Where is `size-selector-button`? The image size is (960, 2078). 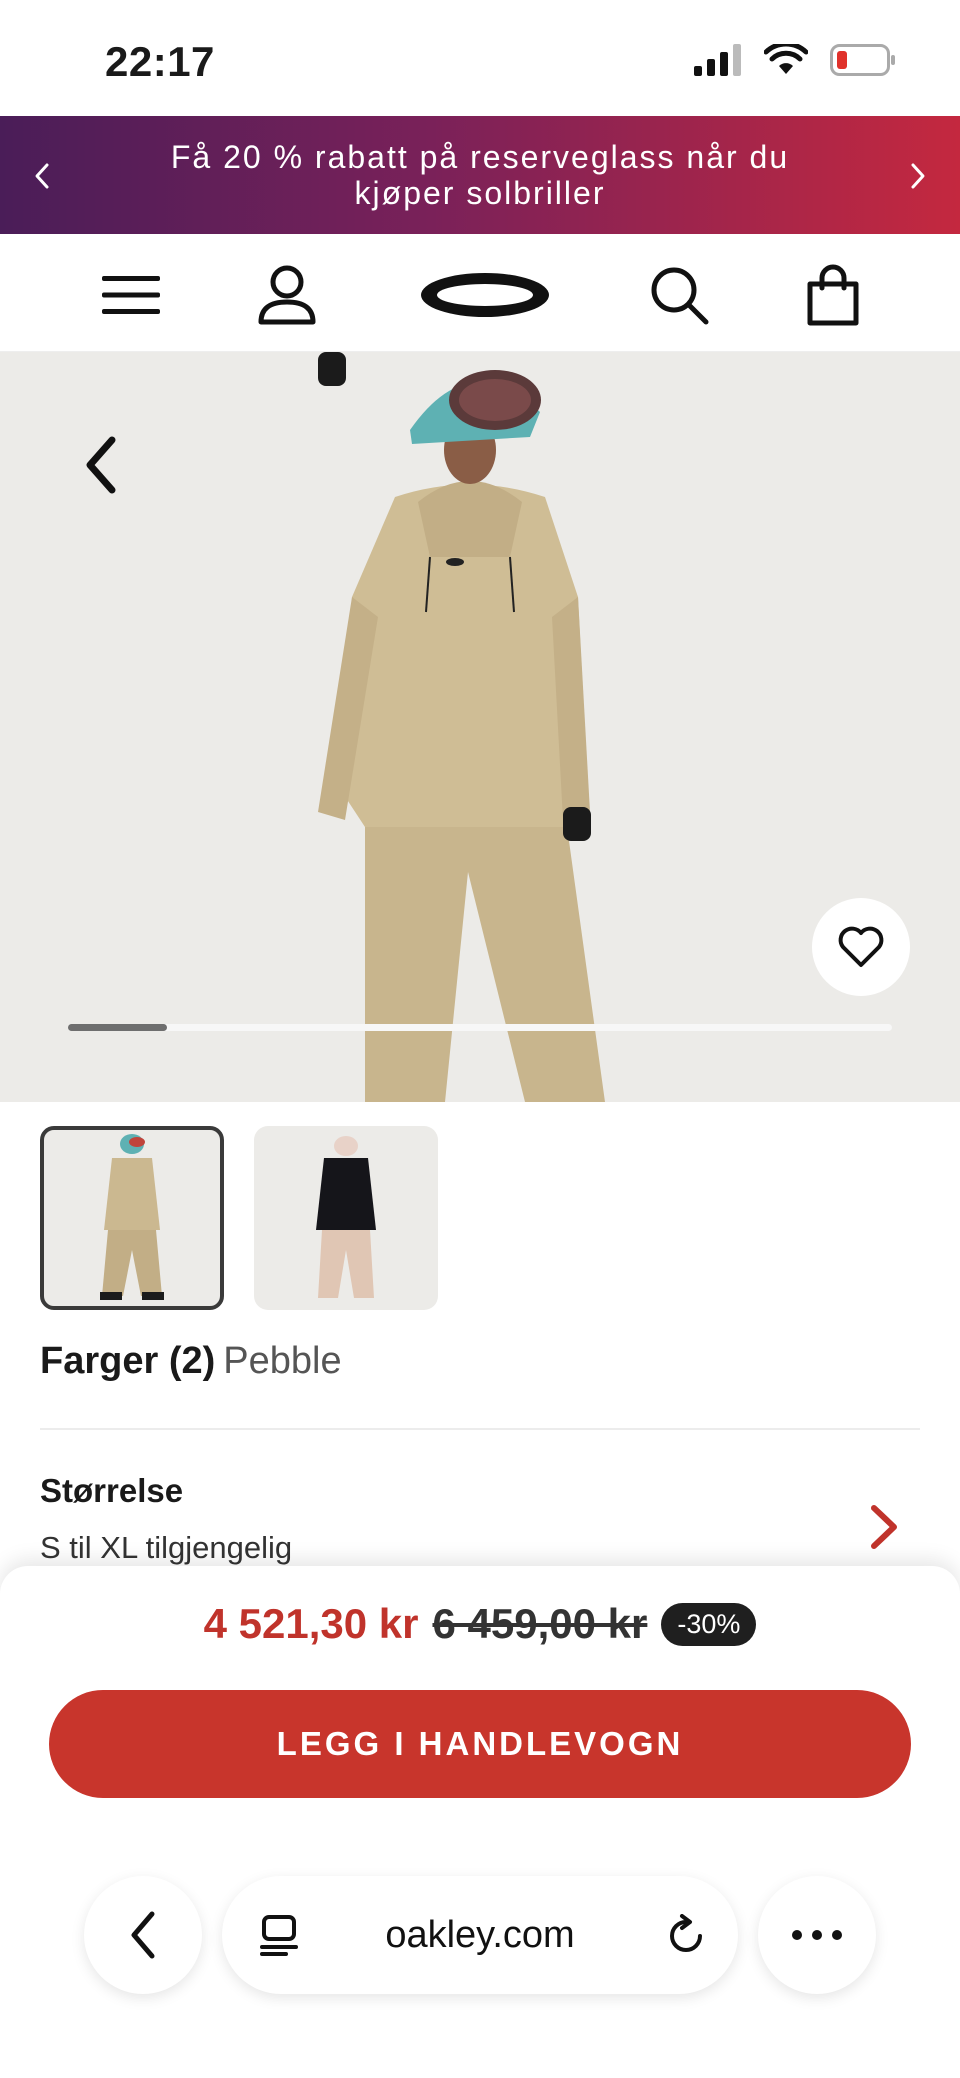
size-selector-button is located at coordinates (884, 1527).